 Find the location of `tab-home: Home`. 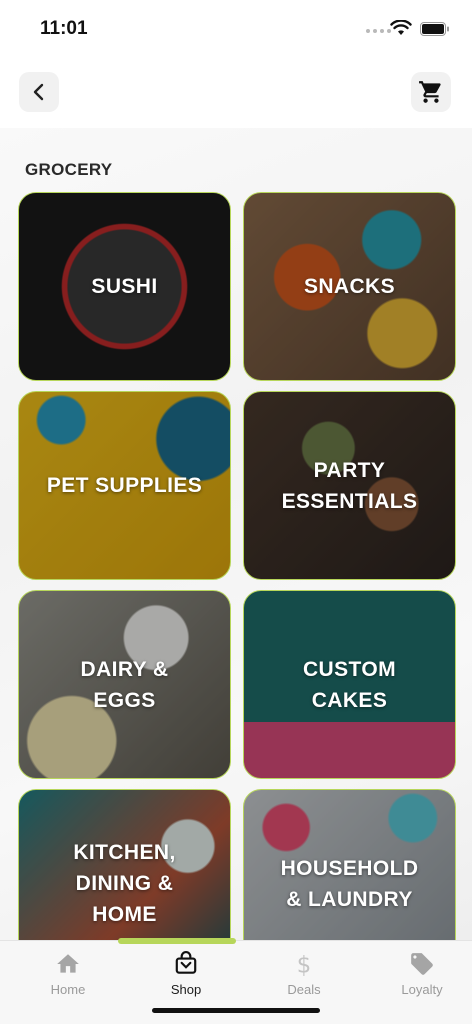

tab-home: Home is located at coordinates (68, 981).